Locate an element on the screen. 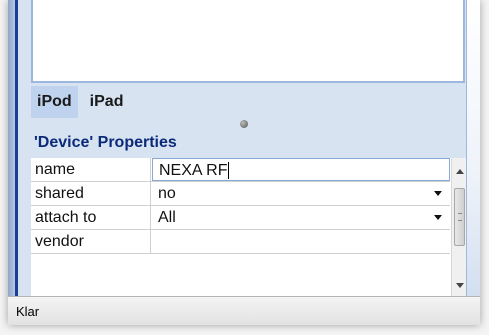 This screenshot has width=489, height=335. splitter-grip-icon is located at coordinates (244, 124).